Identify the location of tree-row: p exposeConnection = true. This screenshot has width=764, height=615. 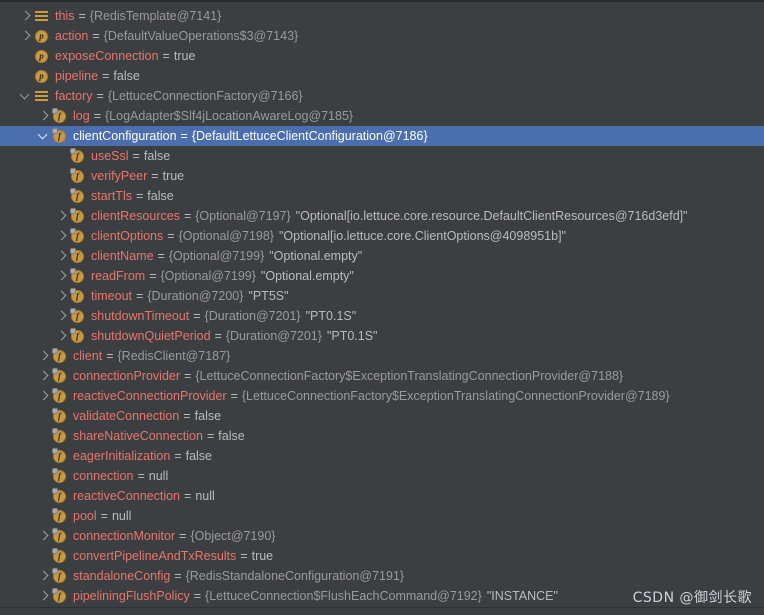
(382, 56).